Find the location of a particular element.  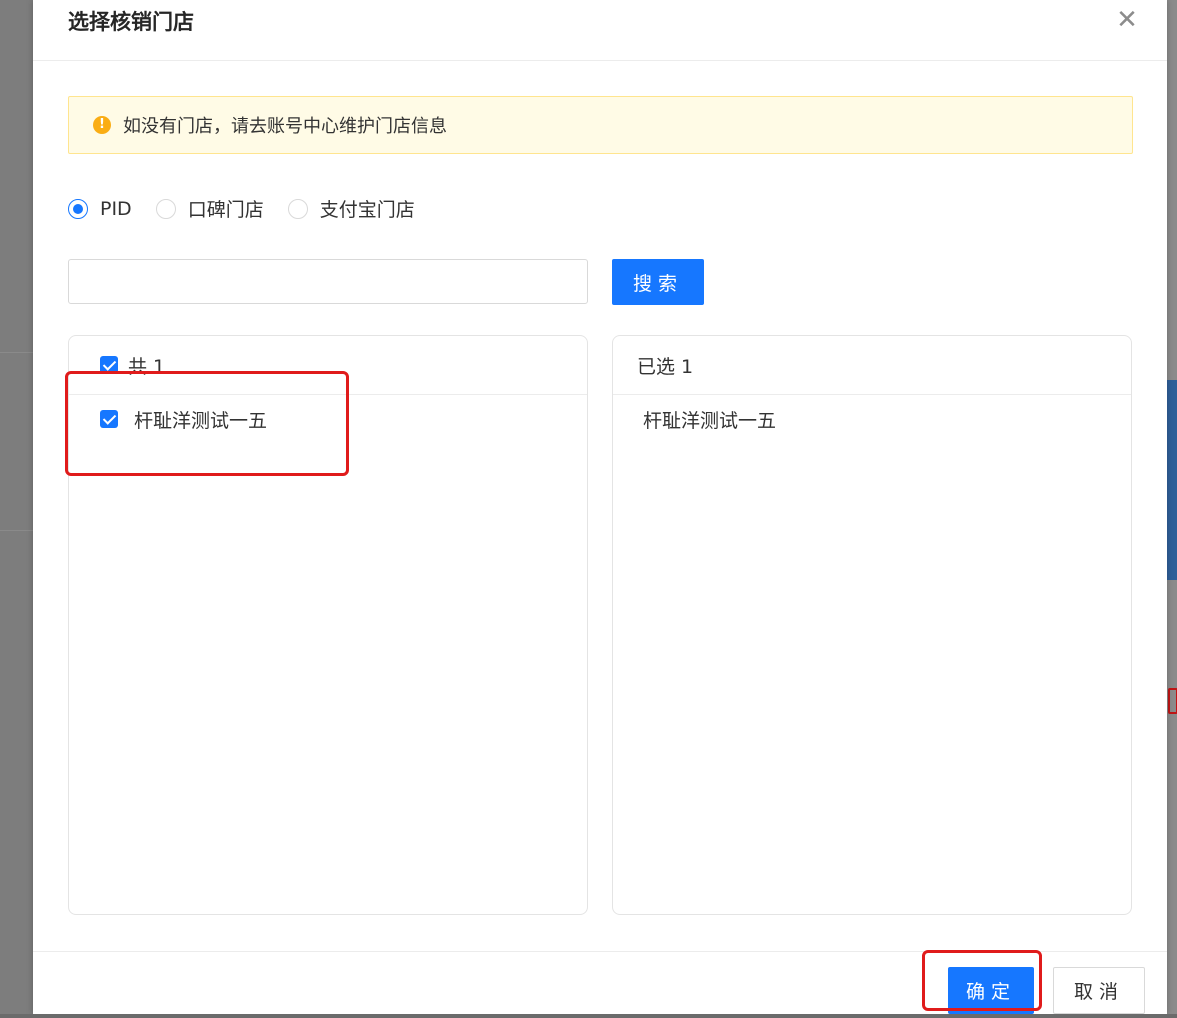

alert-text: 如没有门店，请去账号中心维护门店信息 is located at coordinates (285, 126).